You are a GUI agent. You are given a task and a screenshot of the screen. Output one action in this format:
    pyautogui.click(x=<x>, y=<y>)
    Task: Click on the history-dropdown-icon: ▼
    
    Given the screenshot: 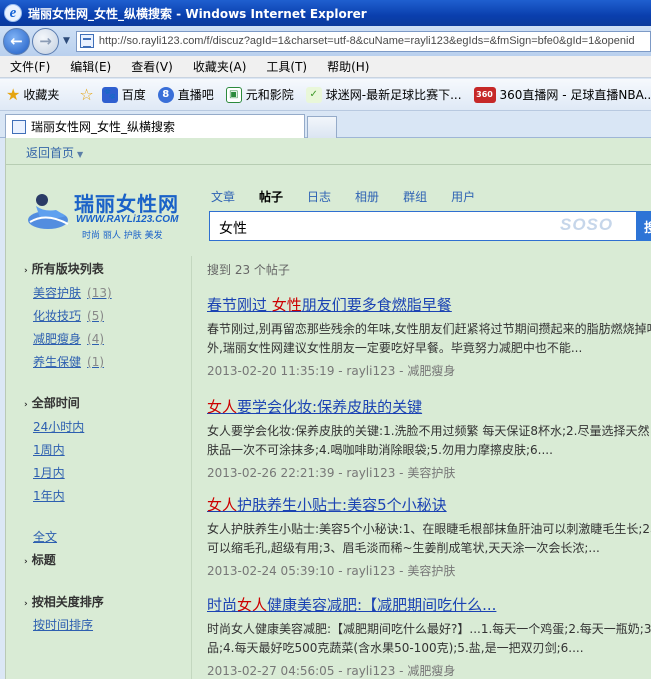 What is the action you would take?
    pyautogui.click(x=66, y=41)
    